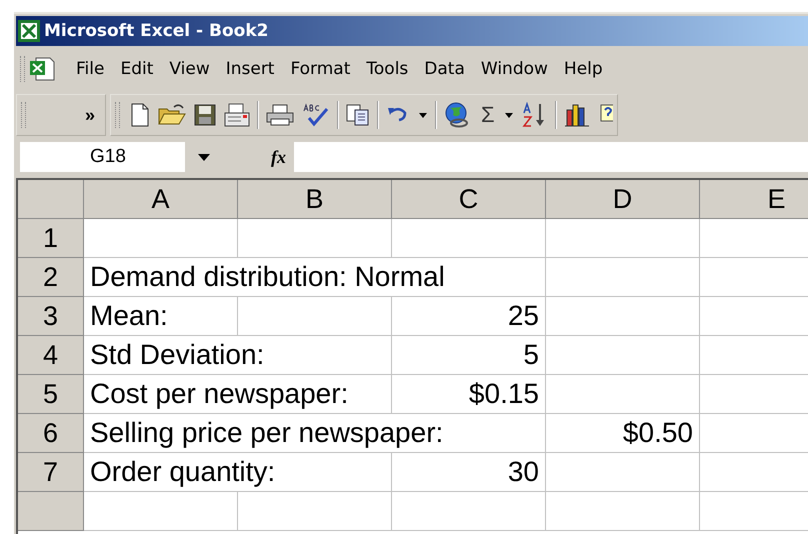 The height and width of the screenshot is (534, 808). What do you see at coordinates (161, 316) in the screenshot?
I see `table-cell: Mean:` at bounding box center [161, 316].